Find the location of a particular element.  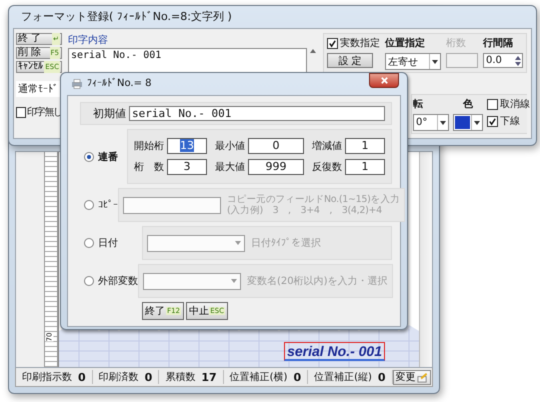

close-icon is located at coordinates (384, 80).